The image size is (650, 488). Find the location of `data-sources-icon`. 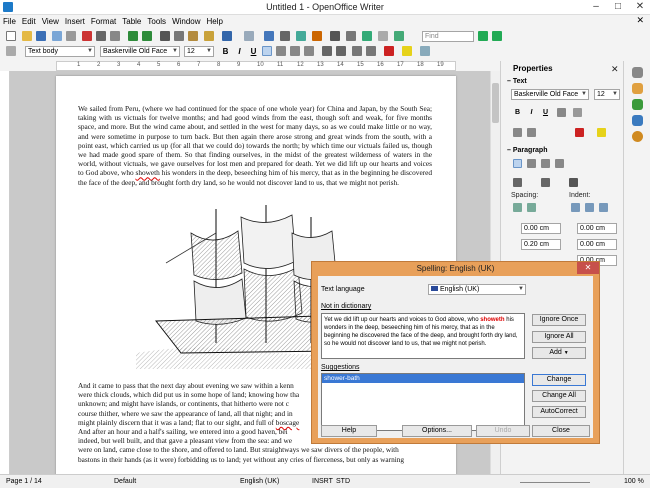

data-sources-icon is located at coordinates (399, 36).